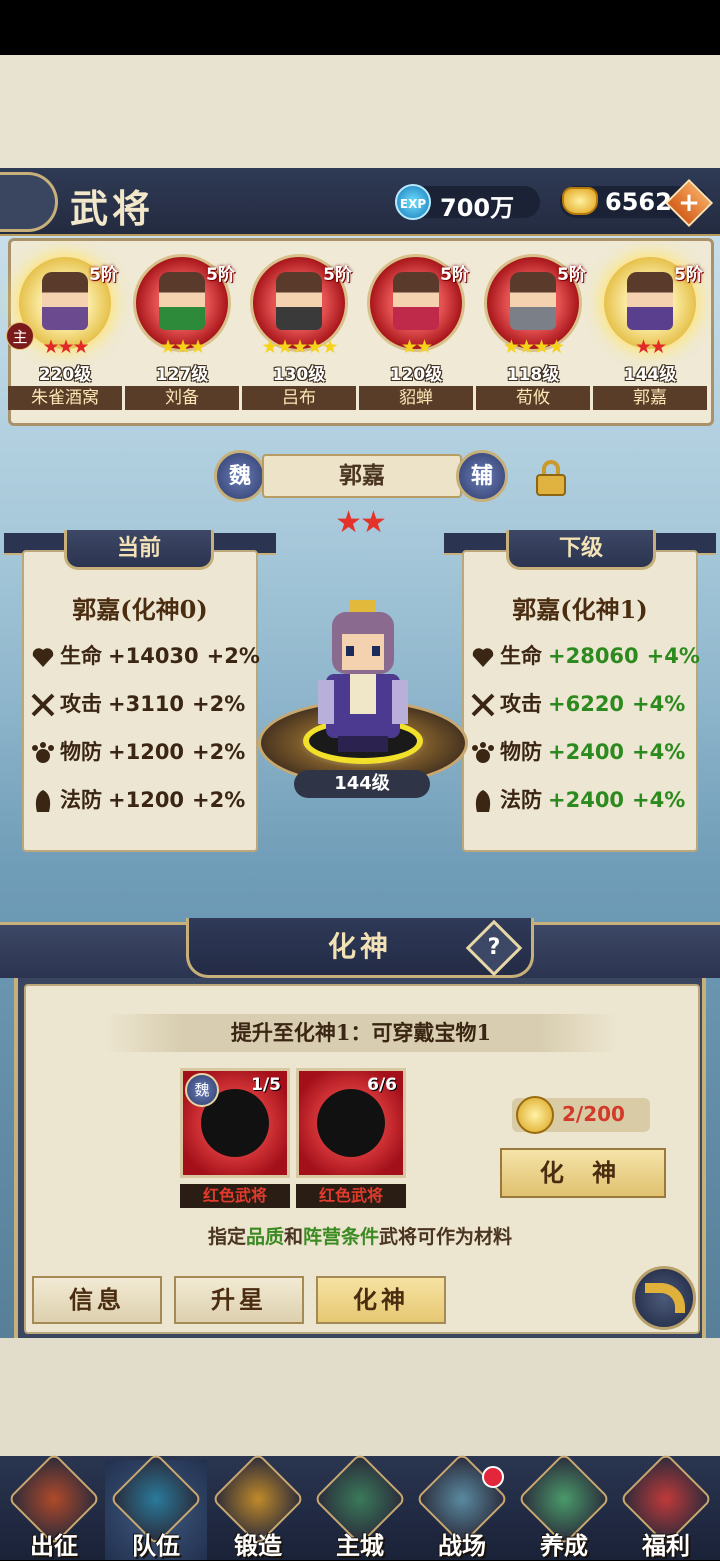 This screenshot has height=1561, width=720. I want to click on back-button, so click(664, 1298).